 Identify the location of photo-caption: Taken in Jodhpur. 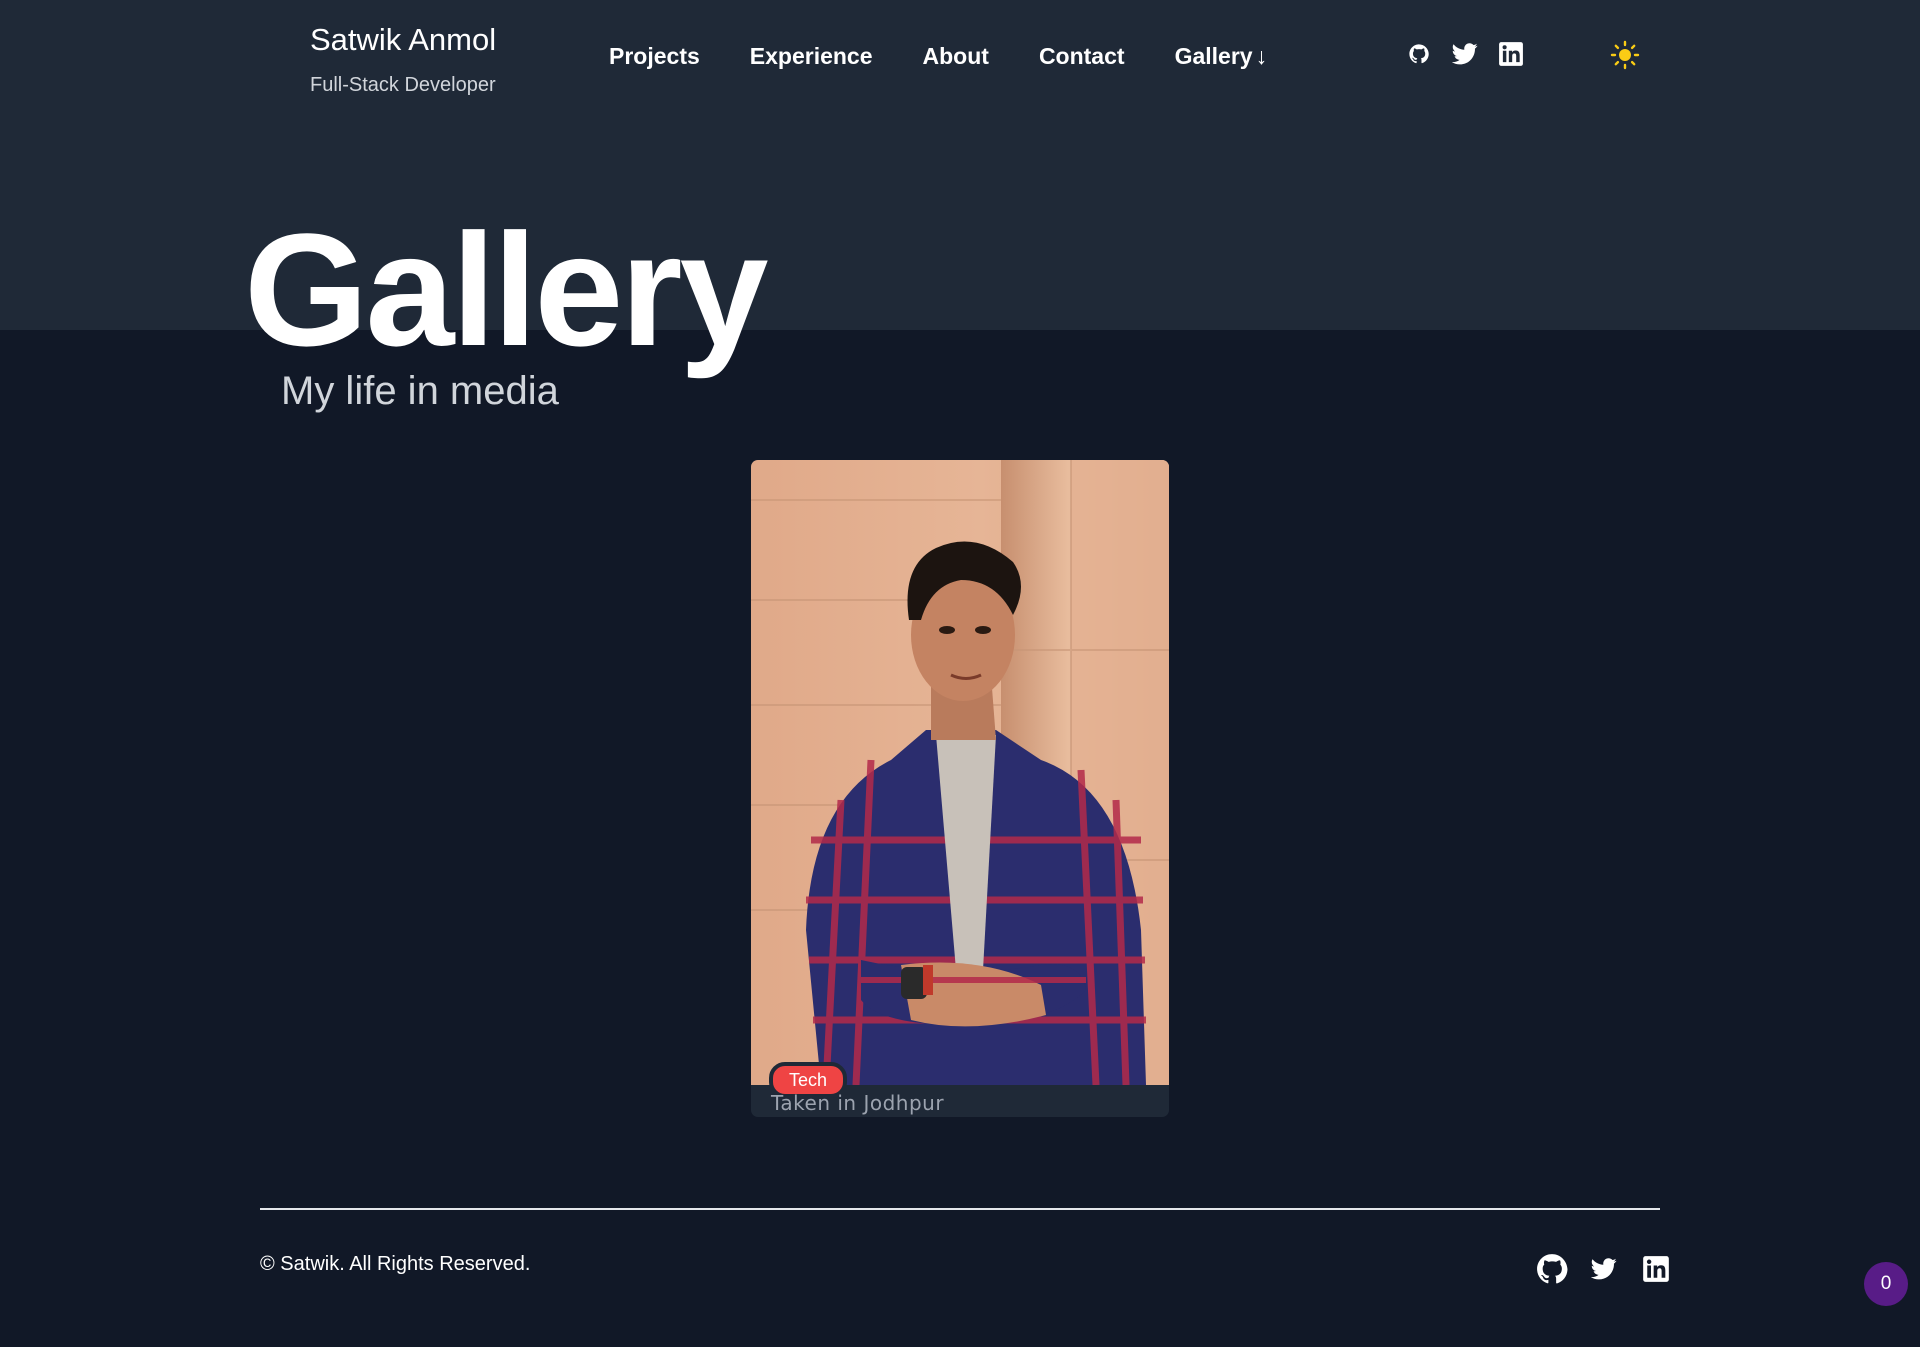
(858, 1103).